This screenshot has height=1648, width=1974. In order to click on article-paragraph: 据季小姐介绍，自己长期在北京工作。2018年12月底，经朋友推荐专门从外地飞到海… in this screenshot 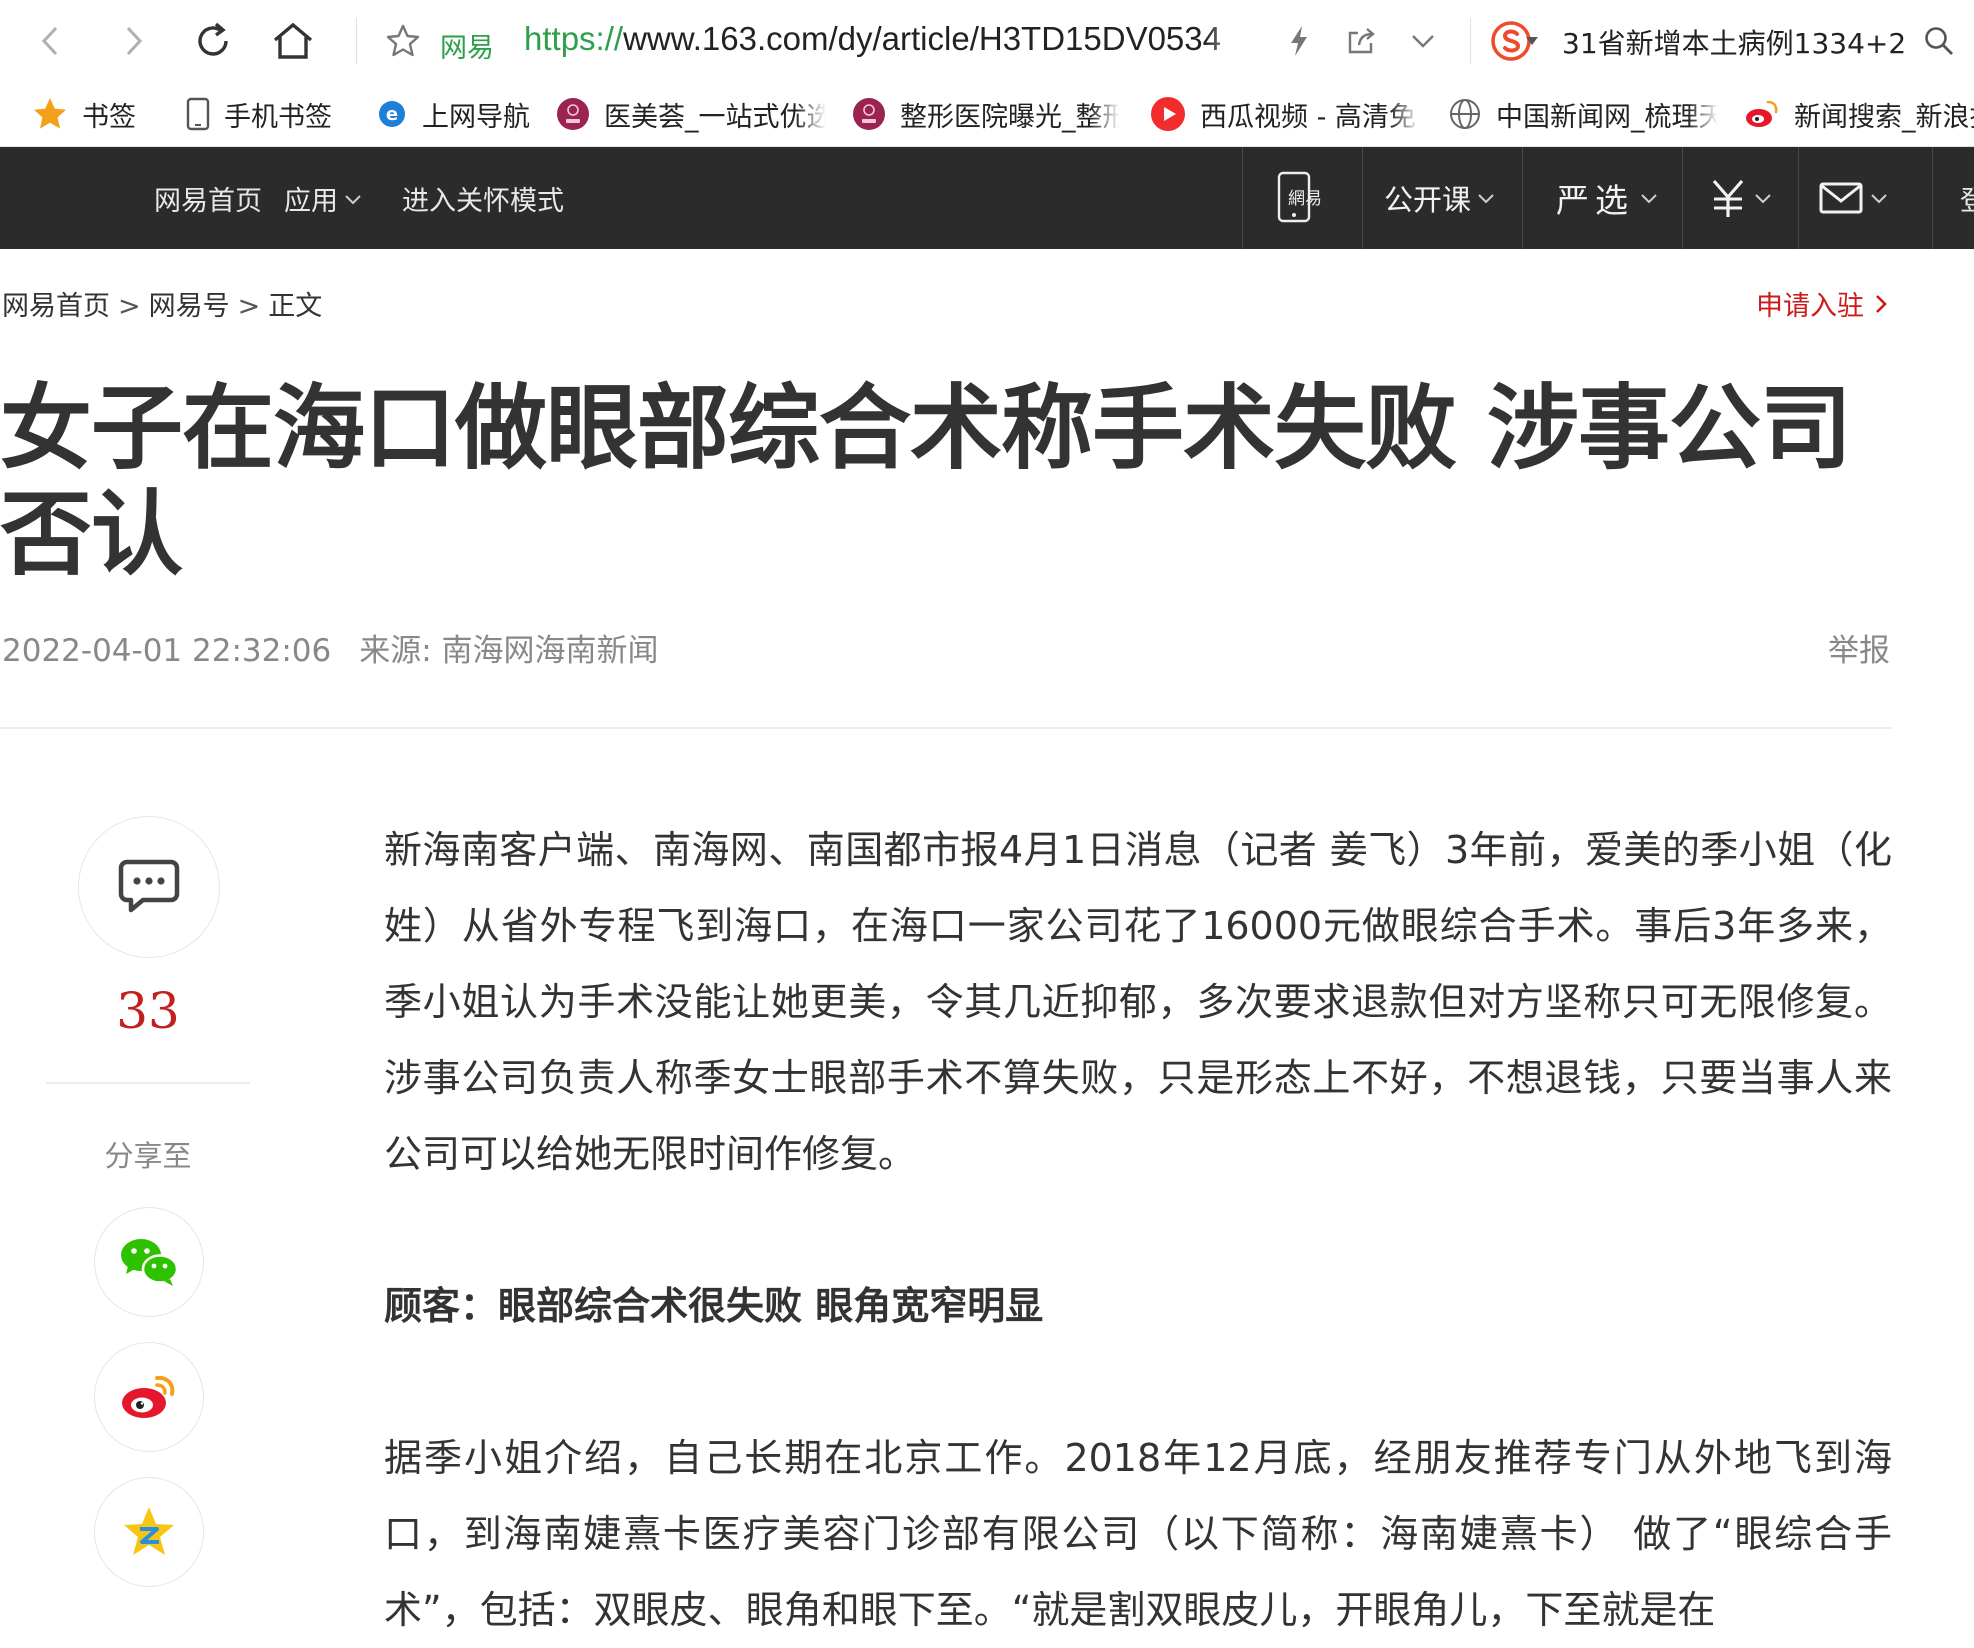, I will do `click(1138, 1534)`.